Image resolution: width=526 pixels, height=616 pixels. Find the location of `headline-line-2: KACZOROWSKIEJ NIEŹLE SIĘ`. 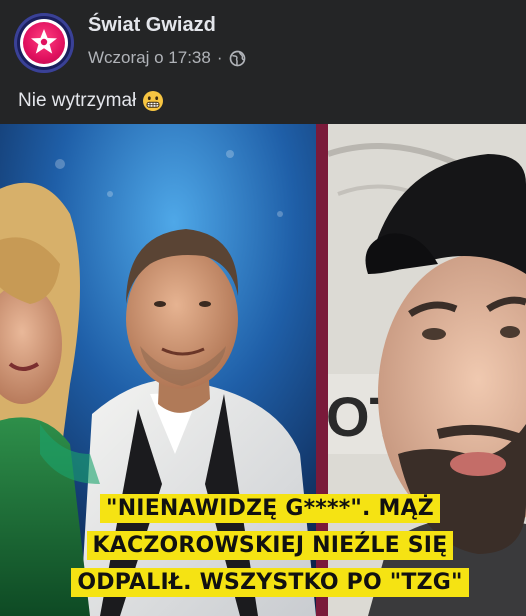

headline-line-2: KACZOROWSKIEJ NIEŹLE SIĘ is located at coordinates (270, 545).